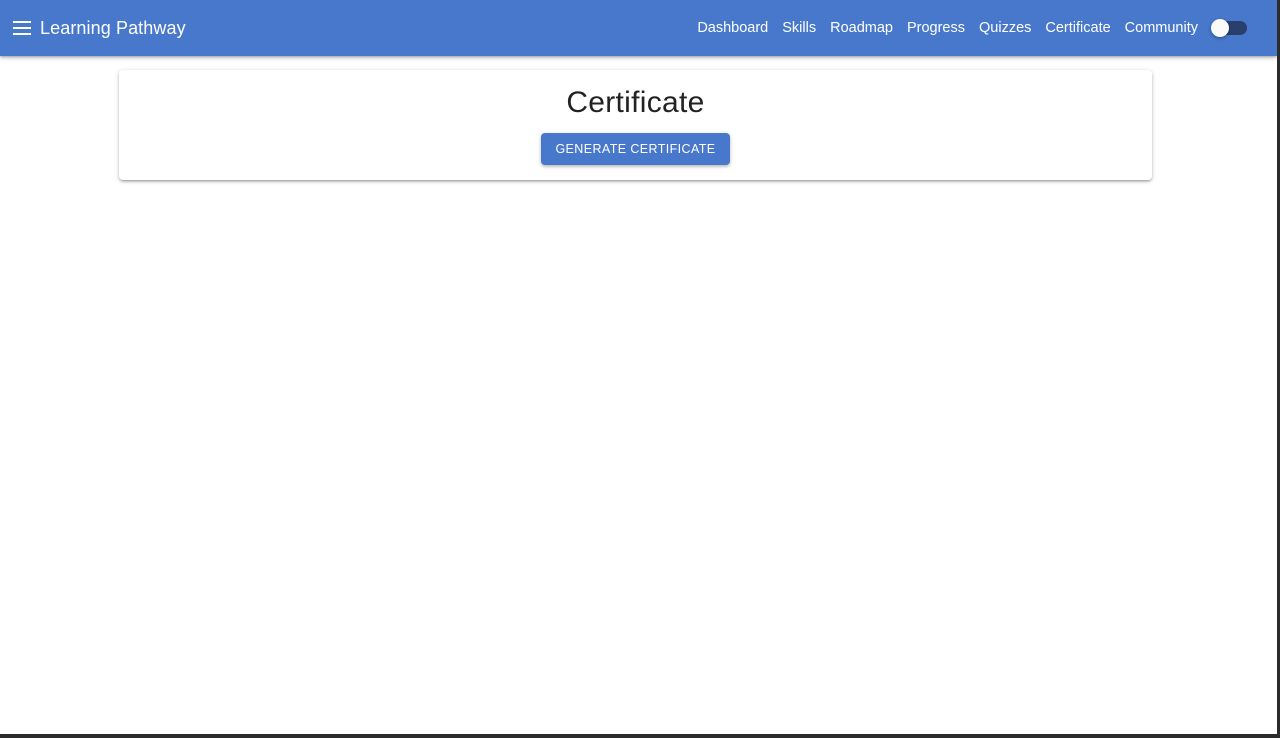 The height and width of the screenshot is (738, 1280). Describe the element at coordinates (936, 28) in the screenshot. I see `nav-link-progress: Progress` at that location.